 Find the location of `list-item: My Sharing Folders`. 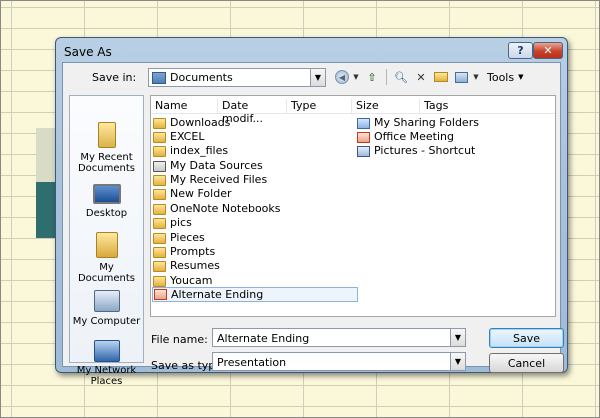

list-item: My Sharing Folders is located at coordinates (418, 123).